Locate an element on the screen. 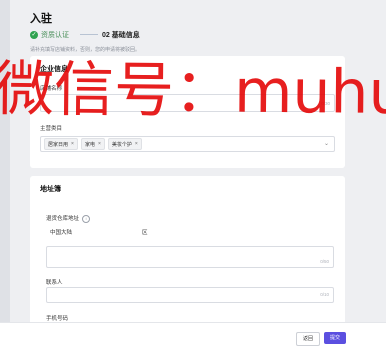  step-1: ✓ 资质认证 is located at coordinates (49, 35).